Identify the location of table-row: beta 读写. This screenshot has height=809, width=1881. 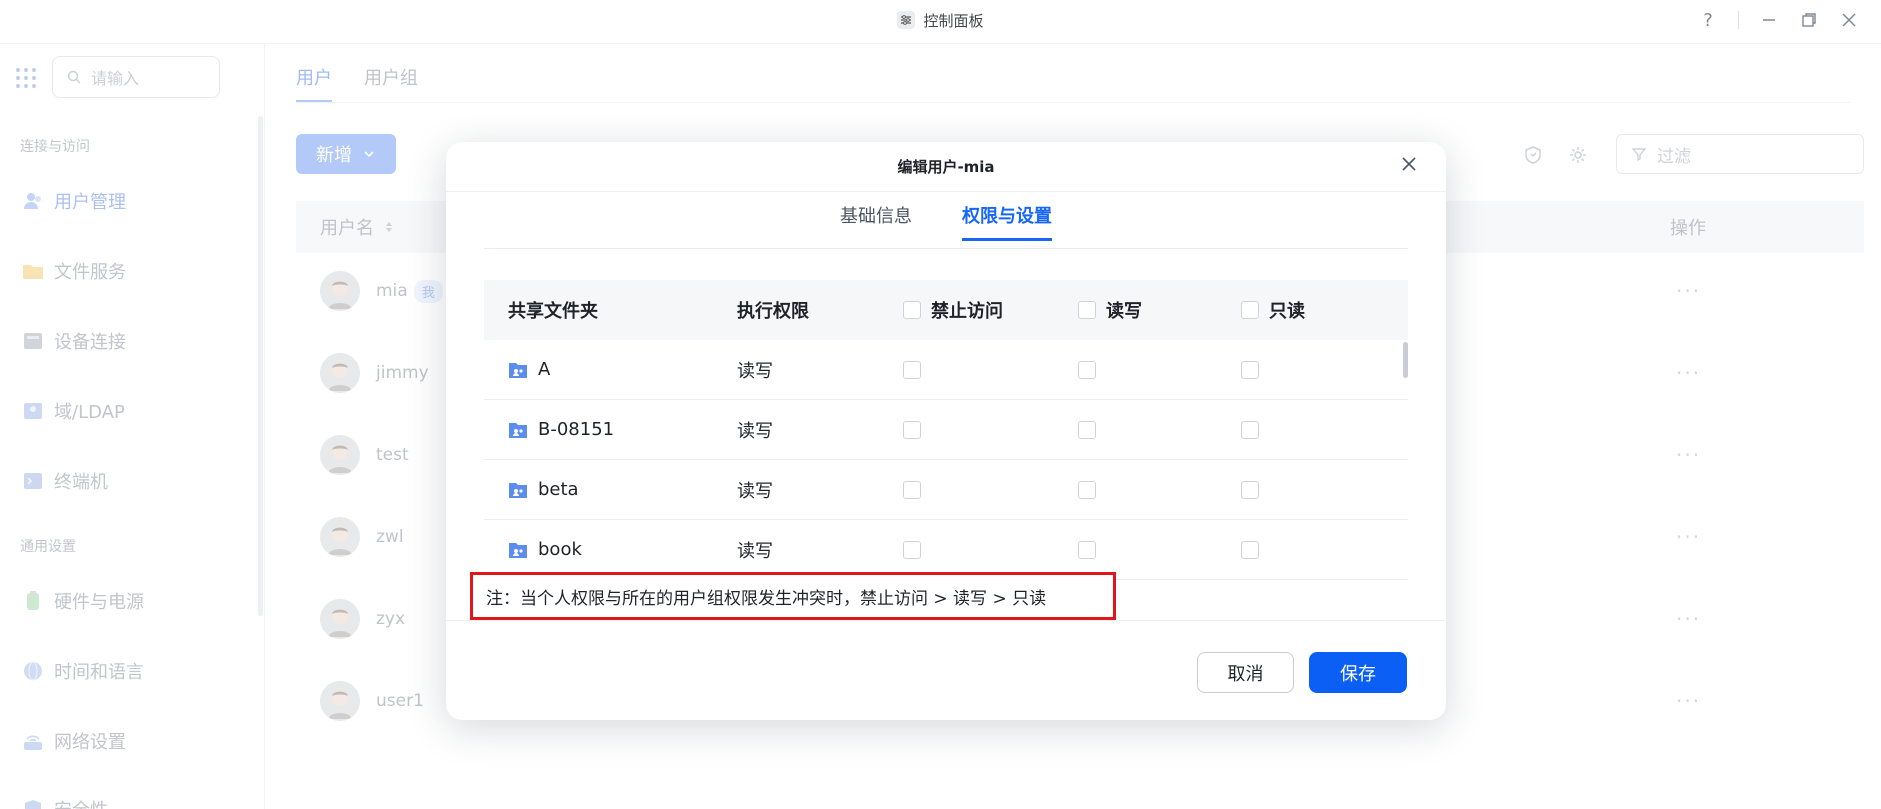
(946, 490).